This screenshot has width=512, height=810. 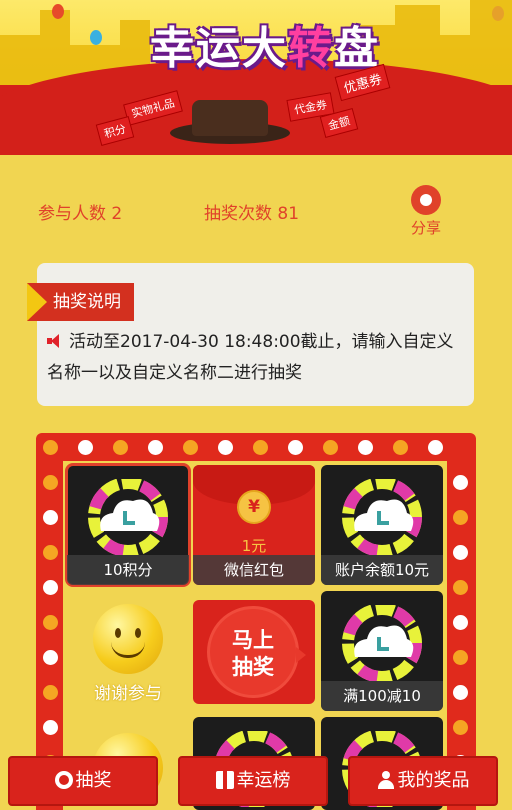 I want to click on nav-my-prizes-button: 我的奖品, so click(x=423, y=781).